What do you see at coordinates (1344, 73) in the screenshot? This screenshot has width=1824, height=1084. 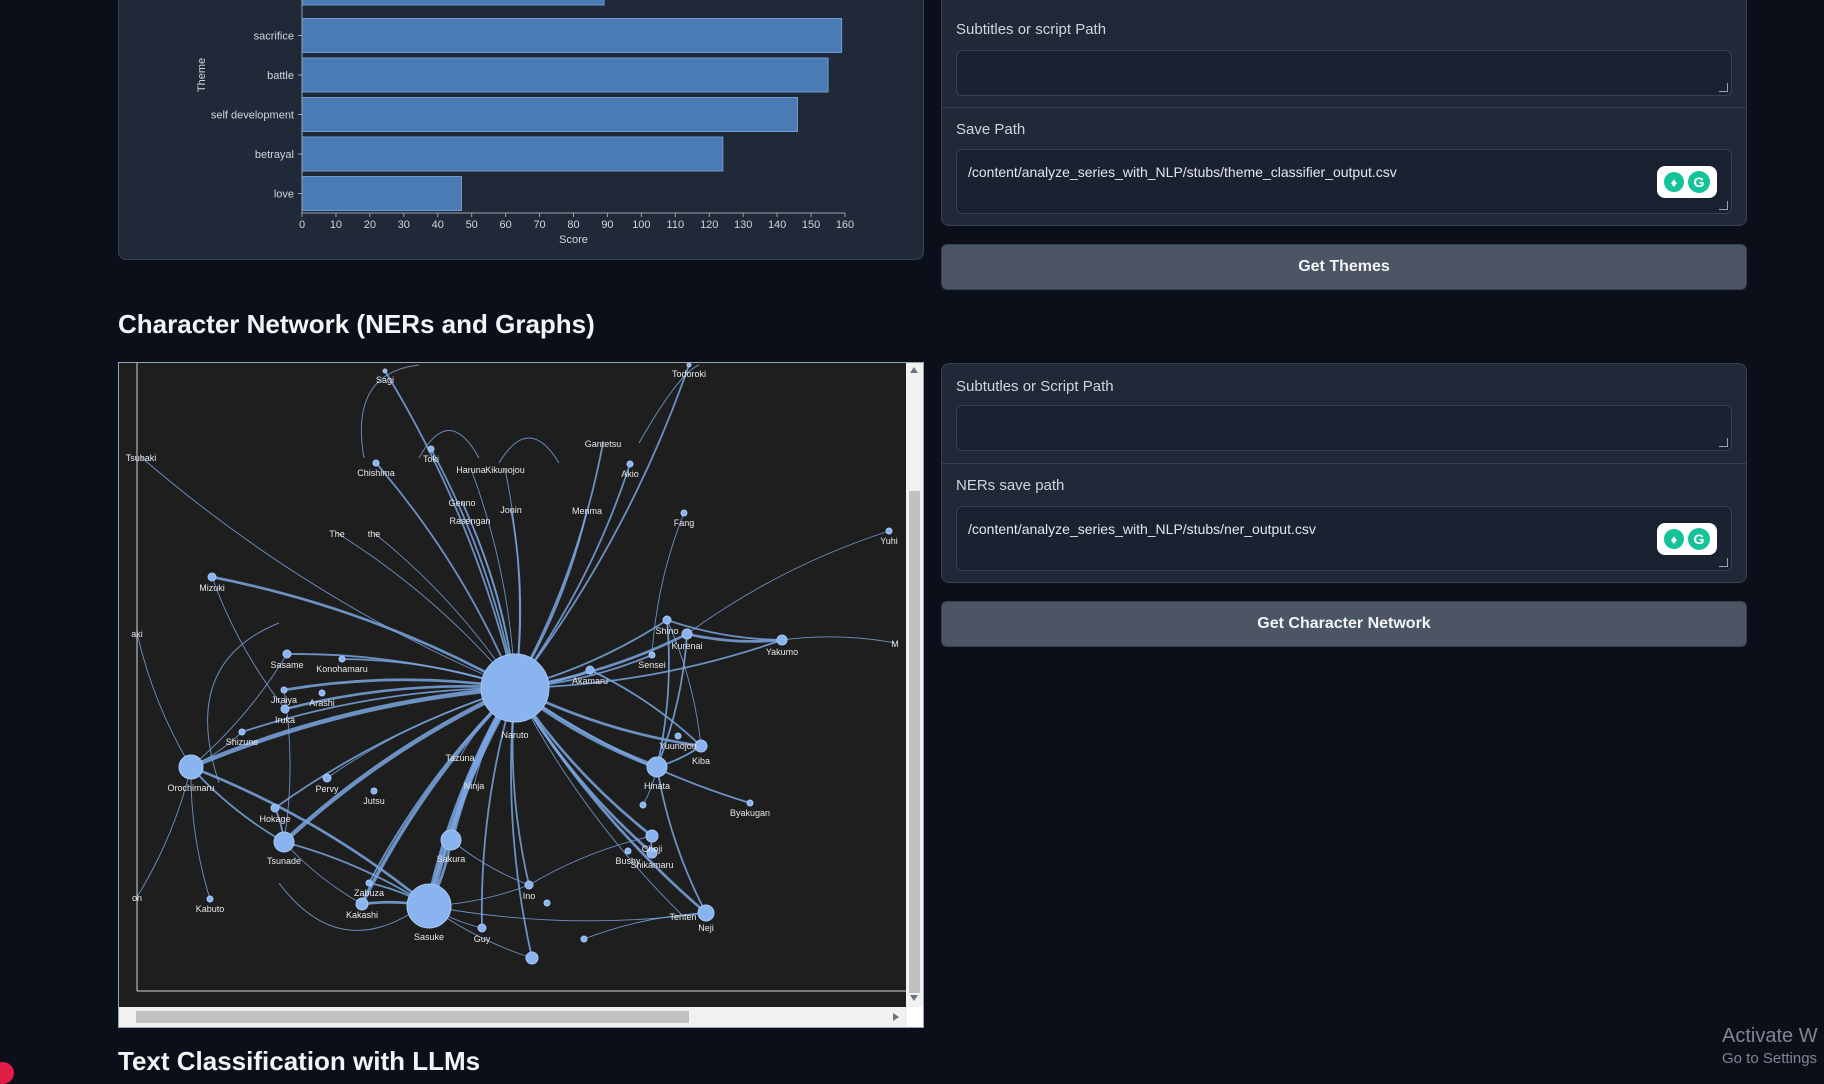 I see `subtitles-path-input` at bounding box center [1344, 73].